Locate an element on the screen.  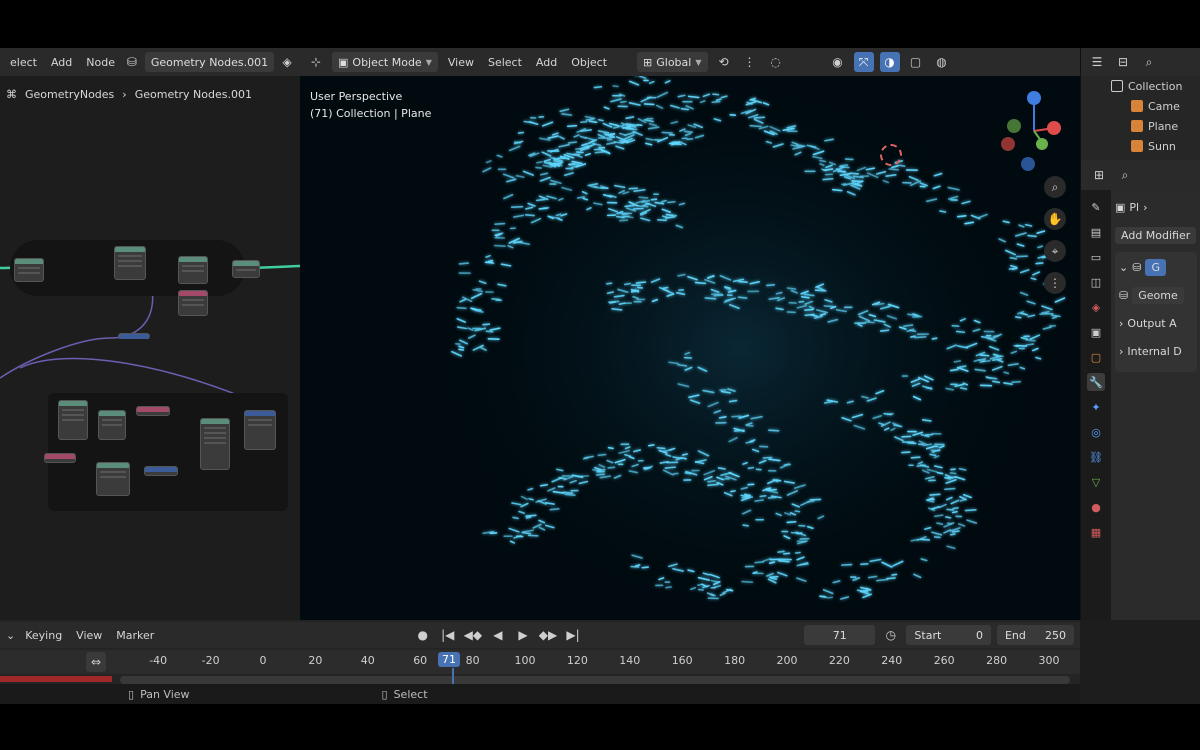
node-editor-header: elect Add Node ⛁ Geometry Nodes.001 ◈ is located at coordinates (150, 62).